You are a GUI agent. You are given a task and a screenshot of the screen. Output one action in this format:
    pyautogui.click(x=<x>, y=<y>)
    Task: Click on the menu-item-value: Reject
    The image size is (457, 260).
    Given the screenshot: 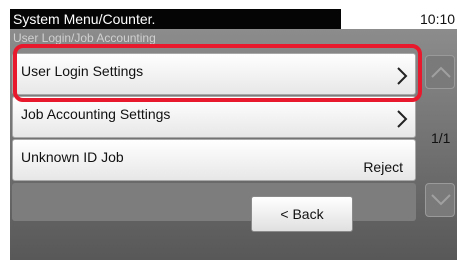 What is the action you would take?
    pyautogui.click(x=383, y=167)
    